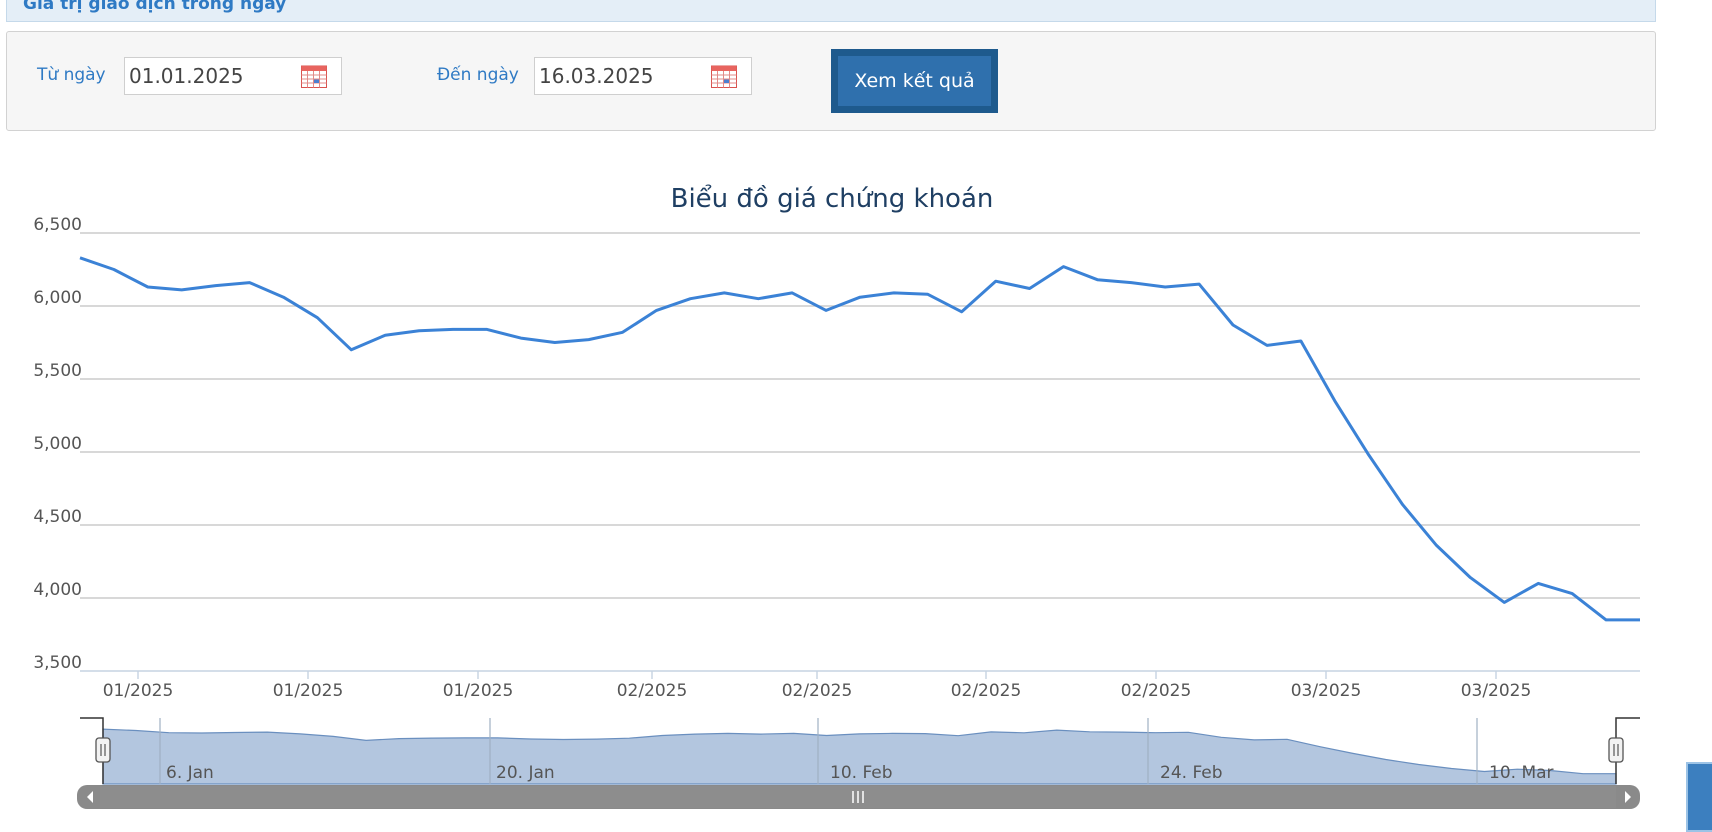 This screenshot has width=1712, height=832. Describe the element at coordinates (525, 773) in the screenshot. I see `navigator-label: 20. Jan` at that location.